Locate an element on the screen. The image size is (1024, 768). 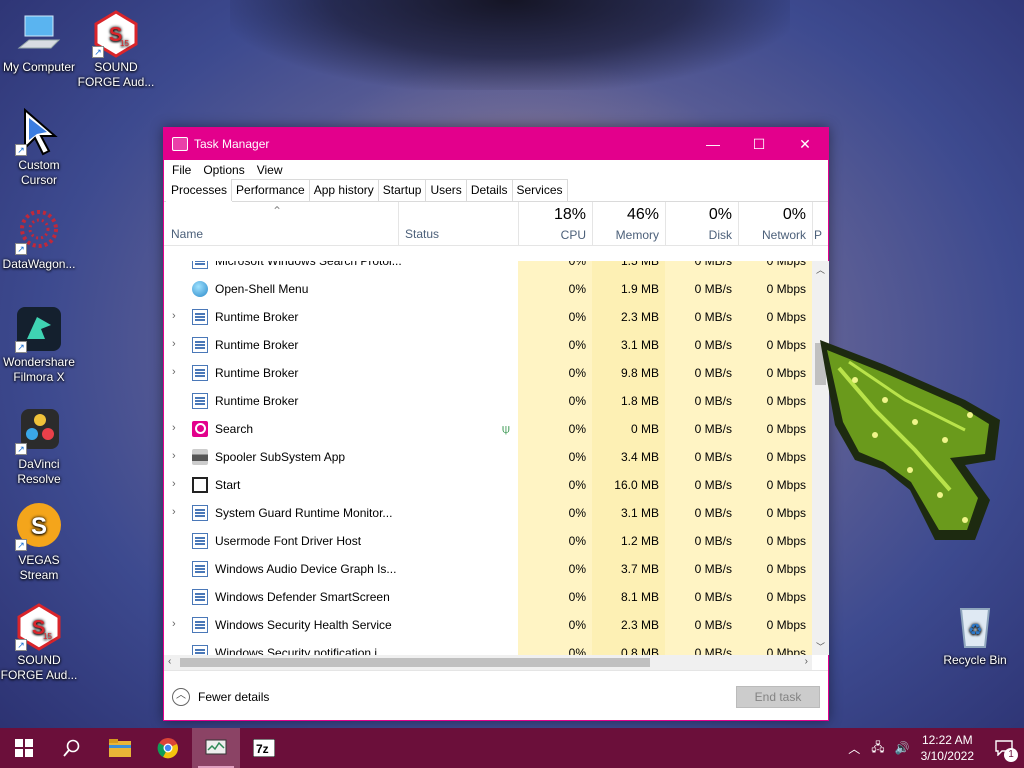
process-name: Runtime Broker is located at coordinates (257, 373).